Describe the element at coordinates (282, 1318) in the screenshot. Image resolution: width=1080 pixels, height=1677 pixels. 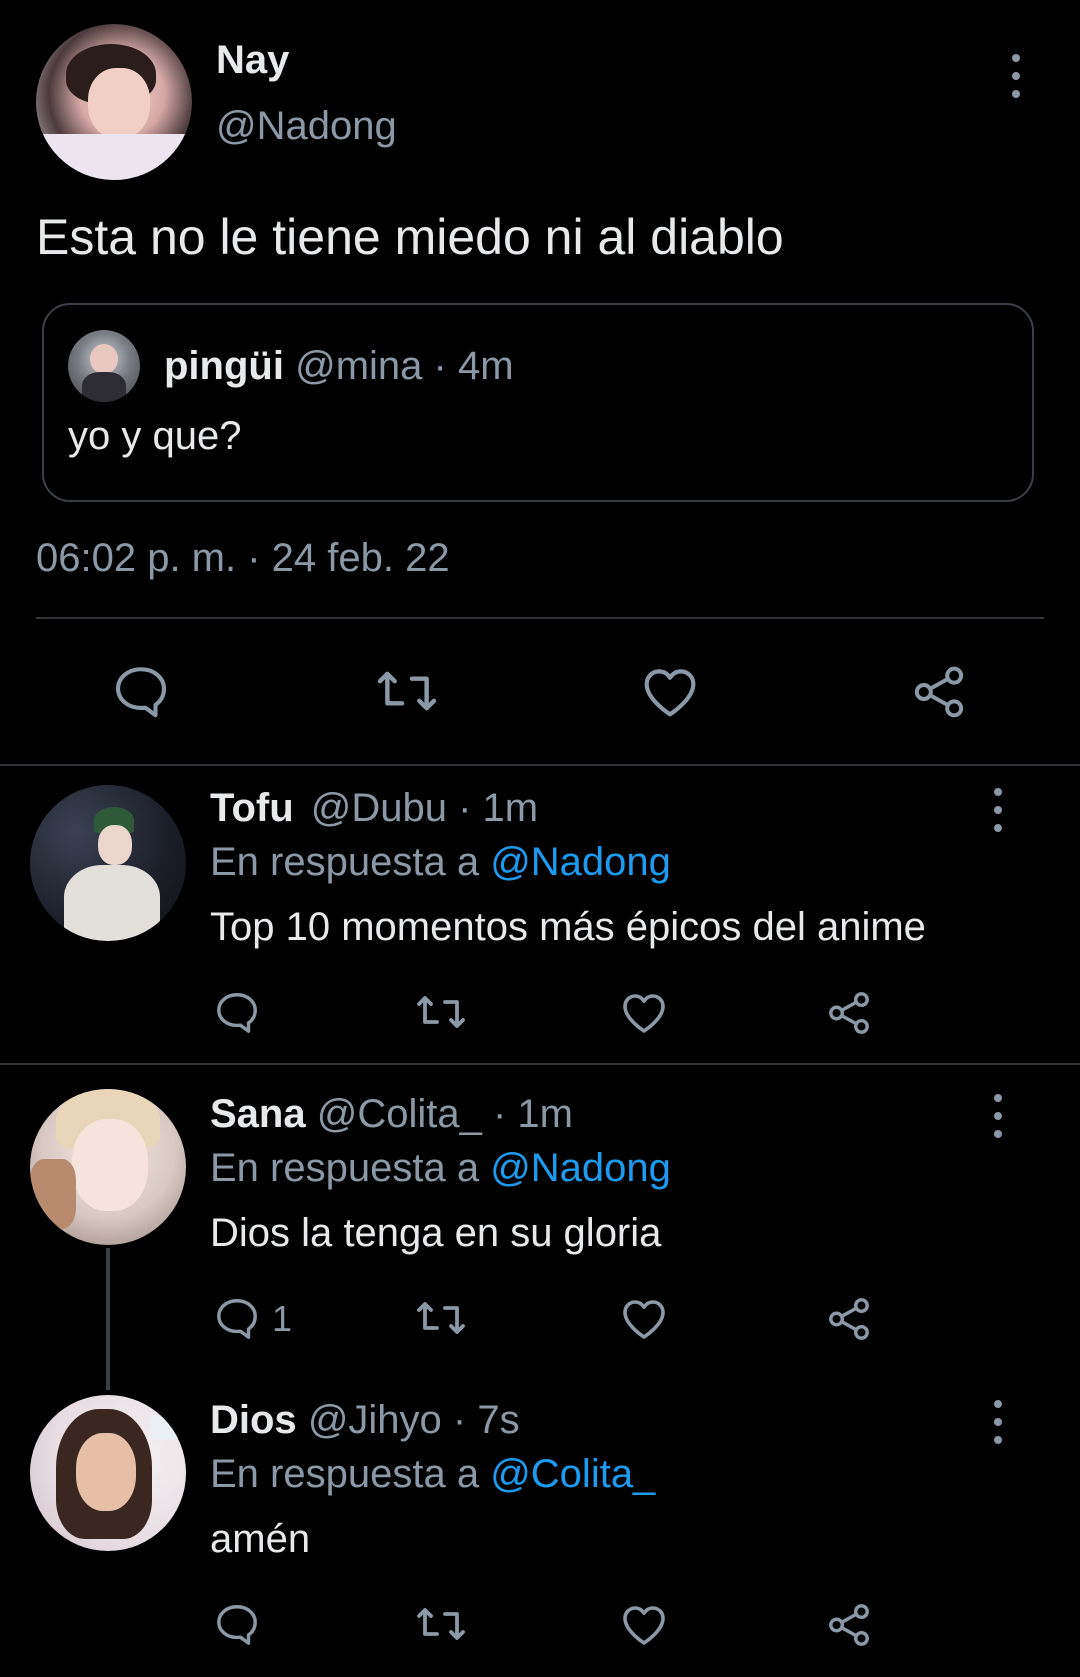
I see `reply-count: 1` at that location.